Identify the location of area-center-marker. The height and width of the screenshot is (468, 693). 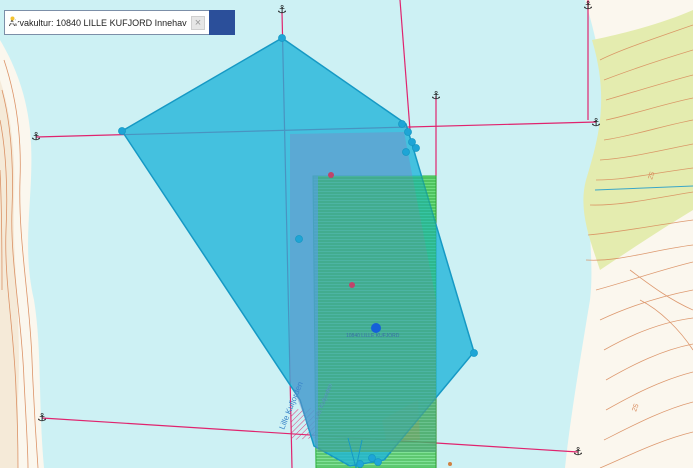
(376, 328).